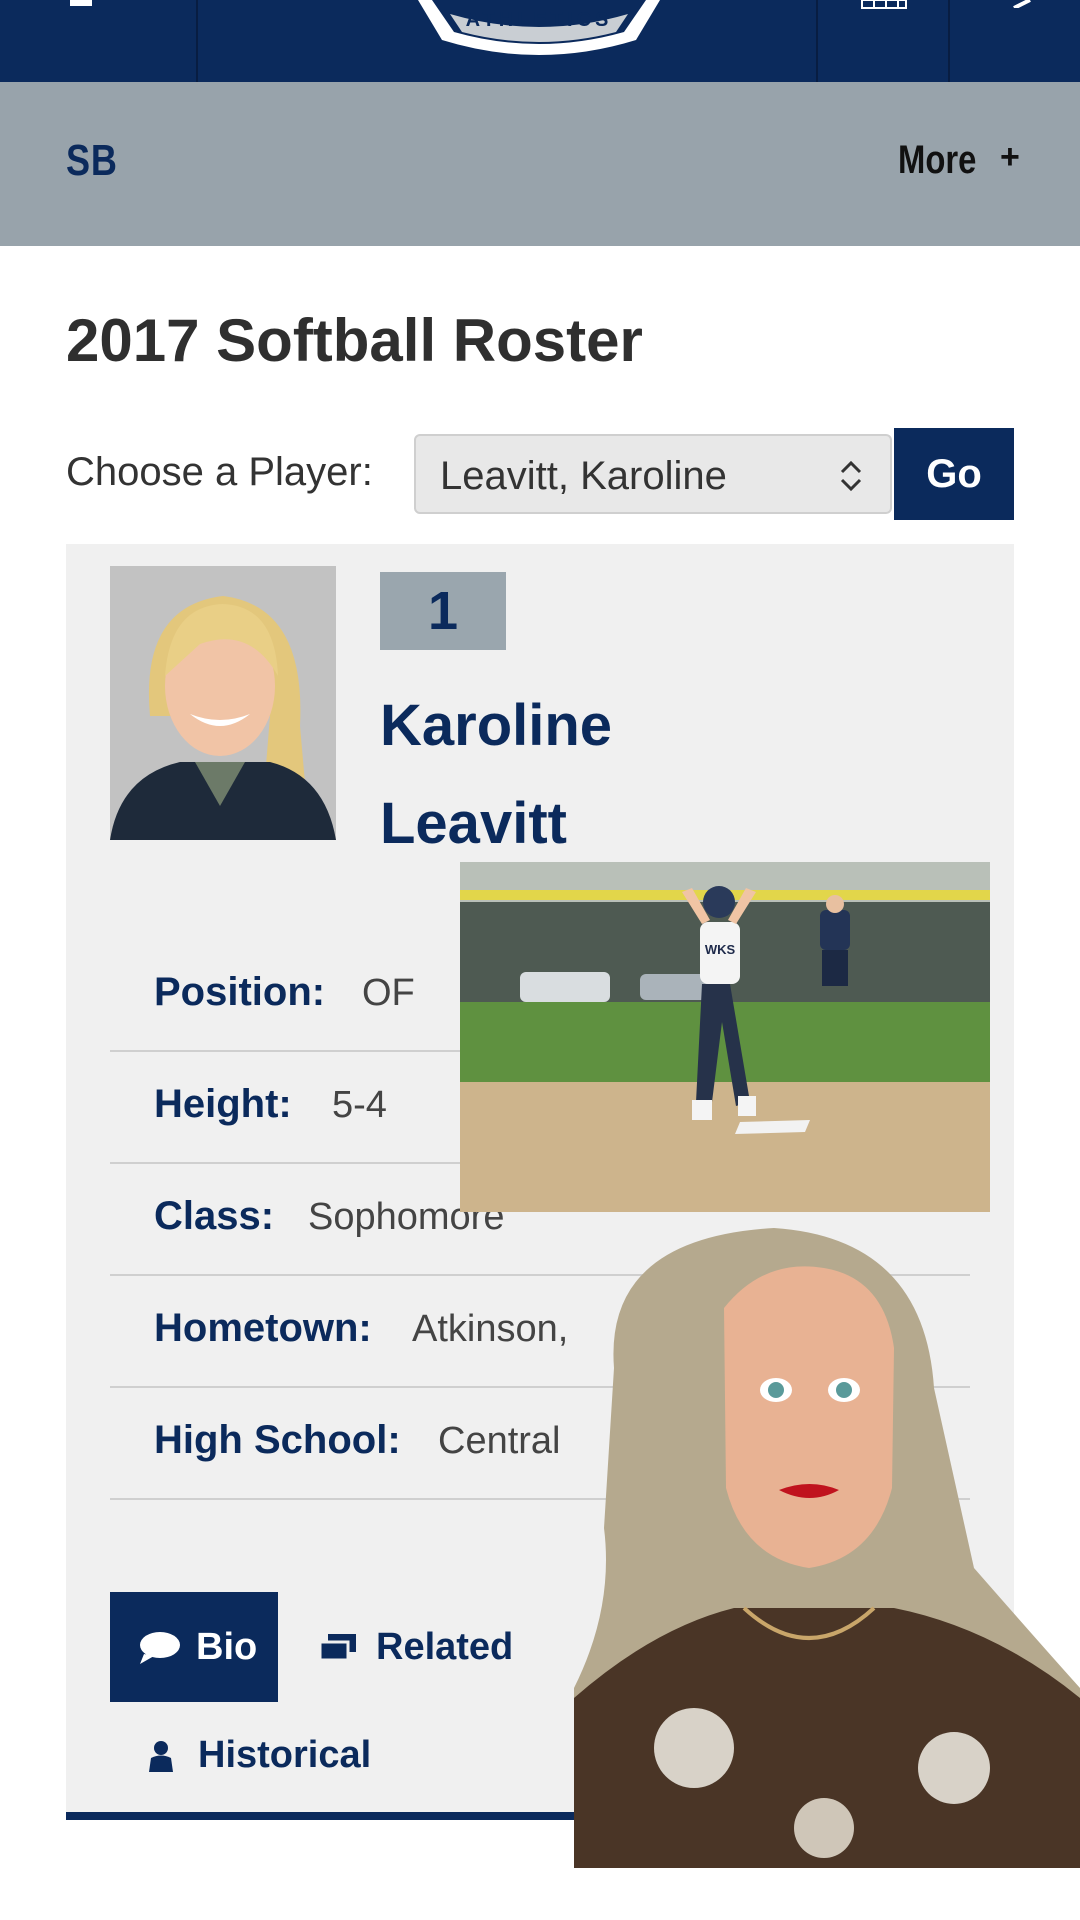 Image resolution: width=1080 pixels, height=1920 pixels. I want to click on plus-icon: +, so click(1010, 157).